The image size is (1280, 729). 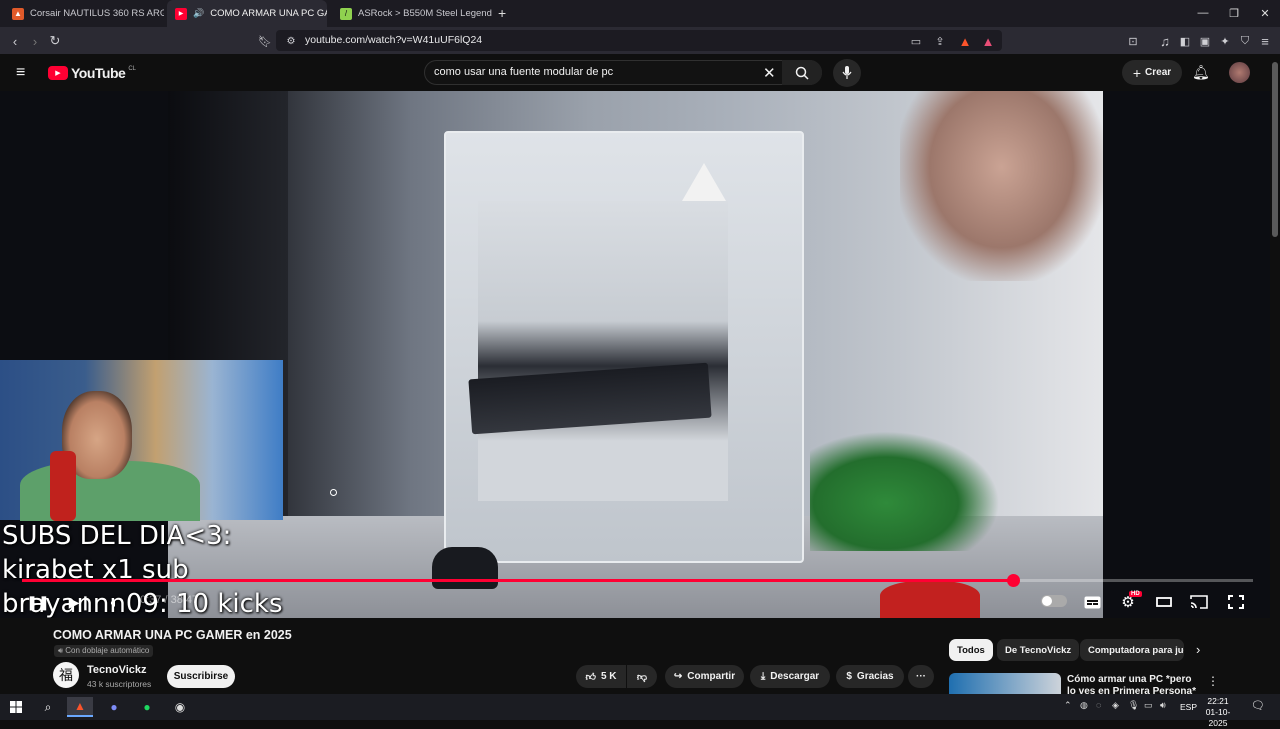 I want to click on chip-computer: Computadora para jue, so click(x=1132, y=650).